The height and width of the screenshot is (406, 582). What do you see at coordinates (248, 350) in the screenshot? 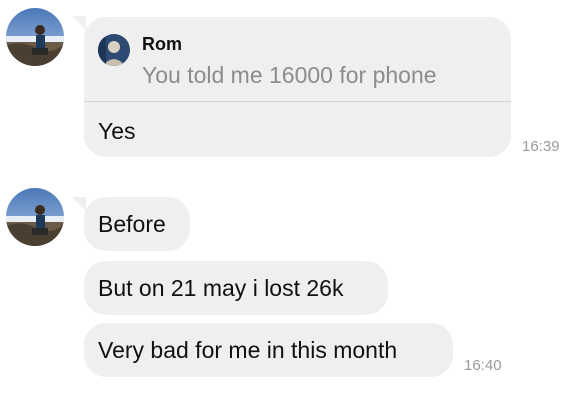
I see `message-text: Very bad for me in this month` at bounding box center [248, 350].